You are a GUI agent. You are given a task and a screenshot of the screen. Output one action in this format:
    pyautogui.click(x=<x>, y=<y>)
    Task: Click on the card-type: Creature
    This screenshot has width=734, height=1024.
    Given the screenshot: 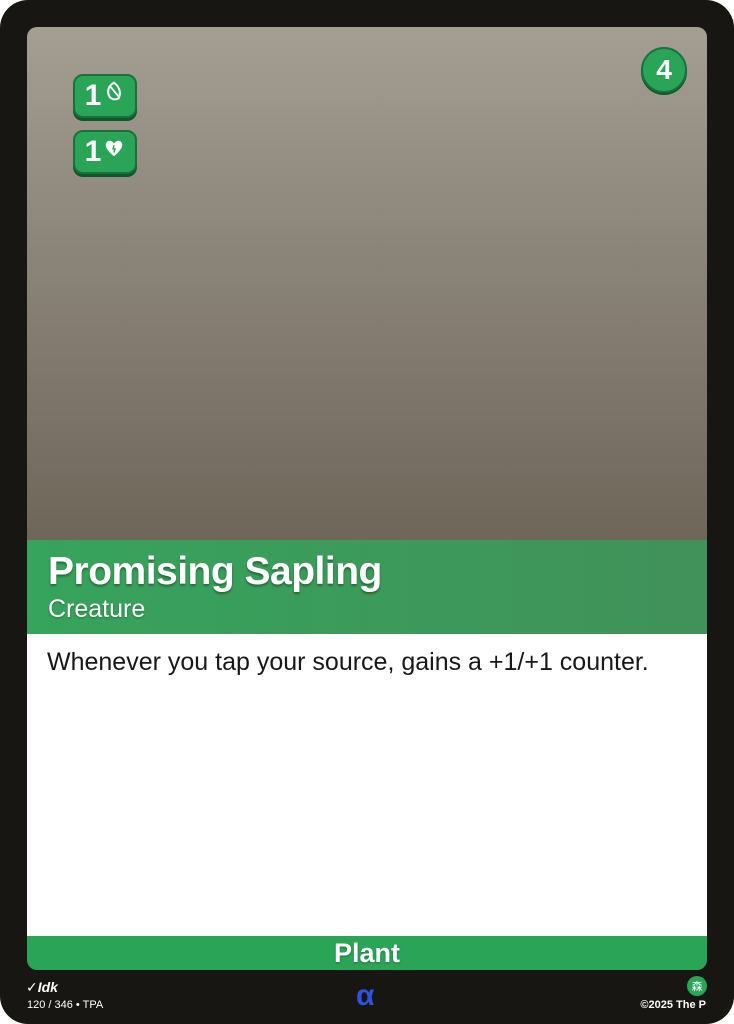 What is the action you would take?
    pyautogui.click(x=97, y=609)
    